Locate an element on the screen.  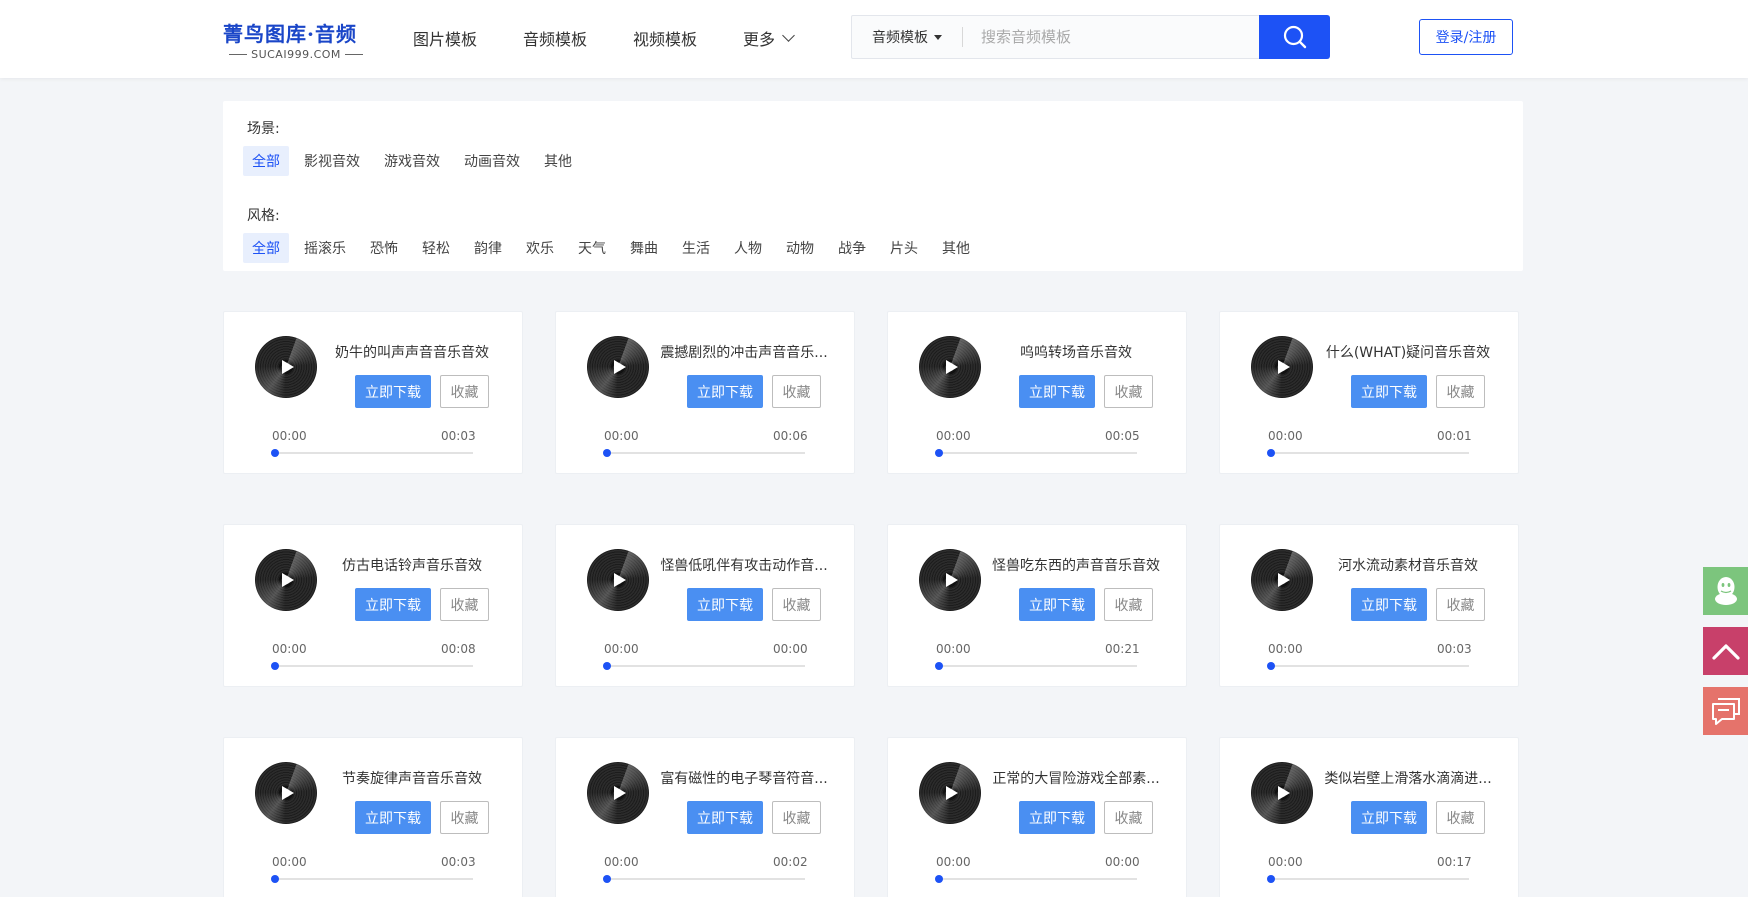
style-tag-horror: 恐怖 is located at coordinates (384, 248).